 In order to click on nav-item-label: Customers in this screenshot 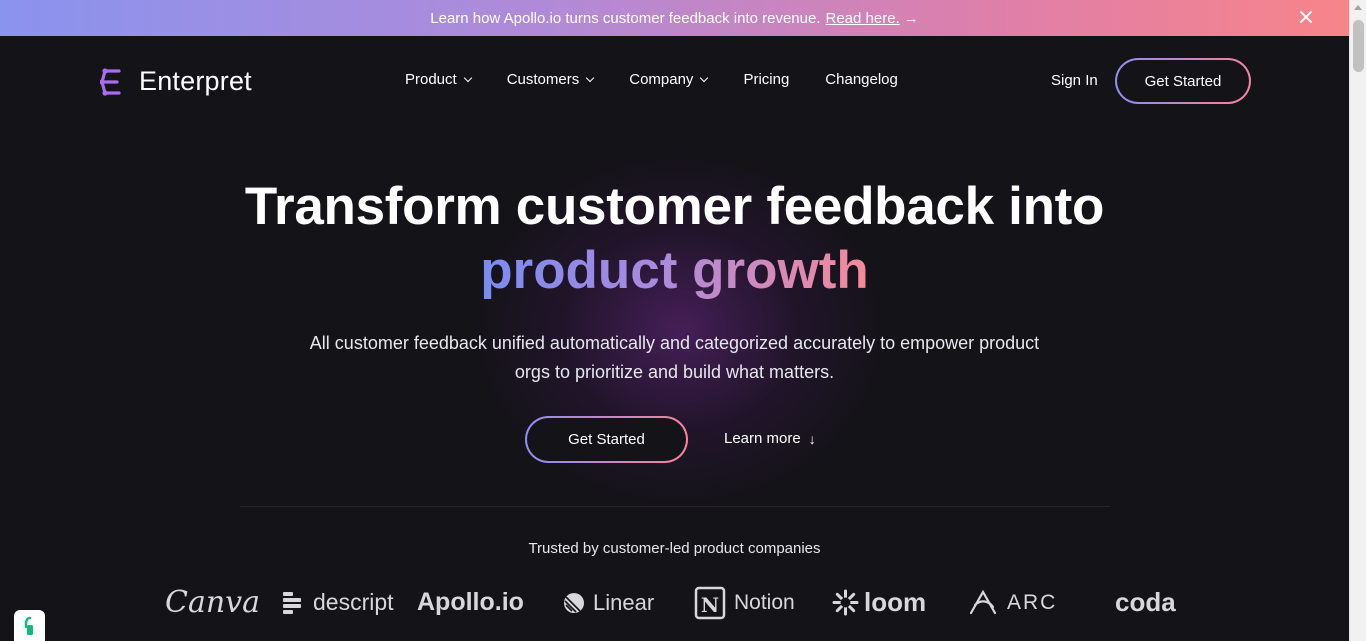, I will do `click(543, 79)`.